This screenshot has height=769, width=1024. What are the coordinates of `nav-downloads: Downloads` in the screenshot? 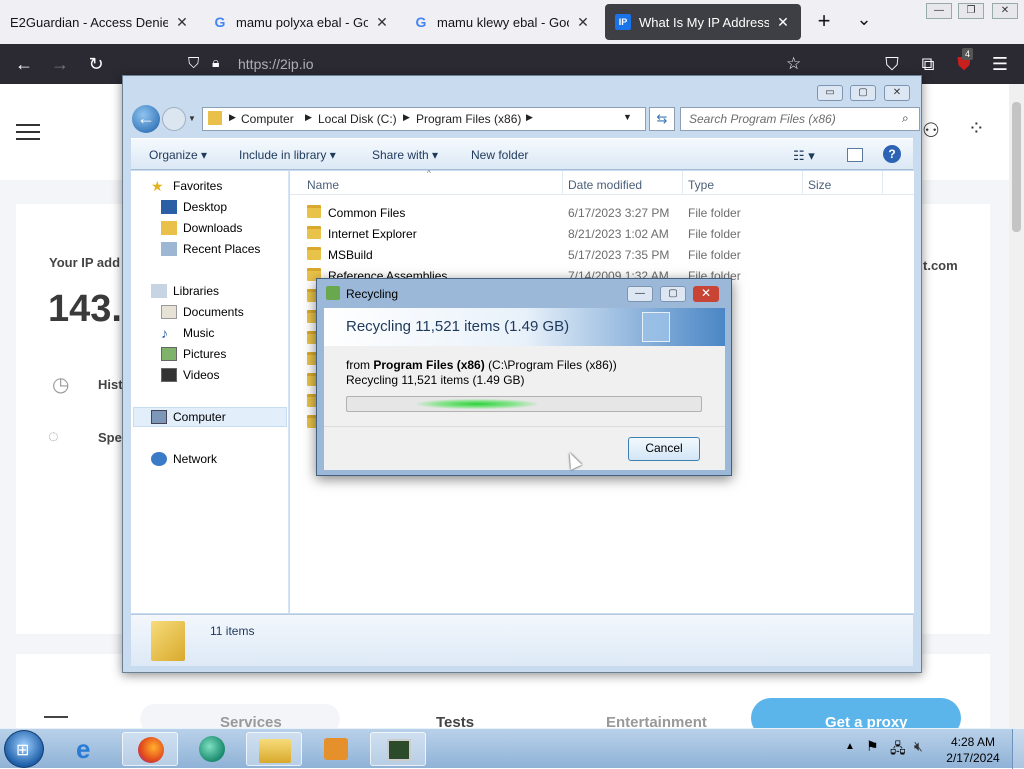 It's located at (201, 228).